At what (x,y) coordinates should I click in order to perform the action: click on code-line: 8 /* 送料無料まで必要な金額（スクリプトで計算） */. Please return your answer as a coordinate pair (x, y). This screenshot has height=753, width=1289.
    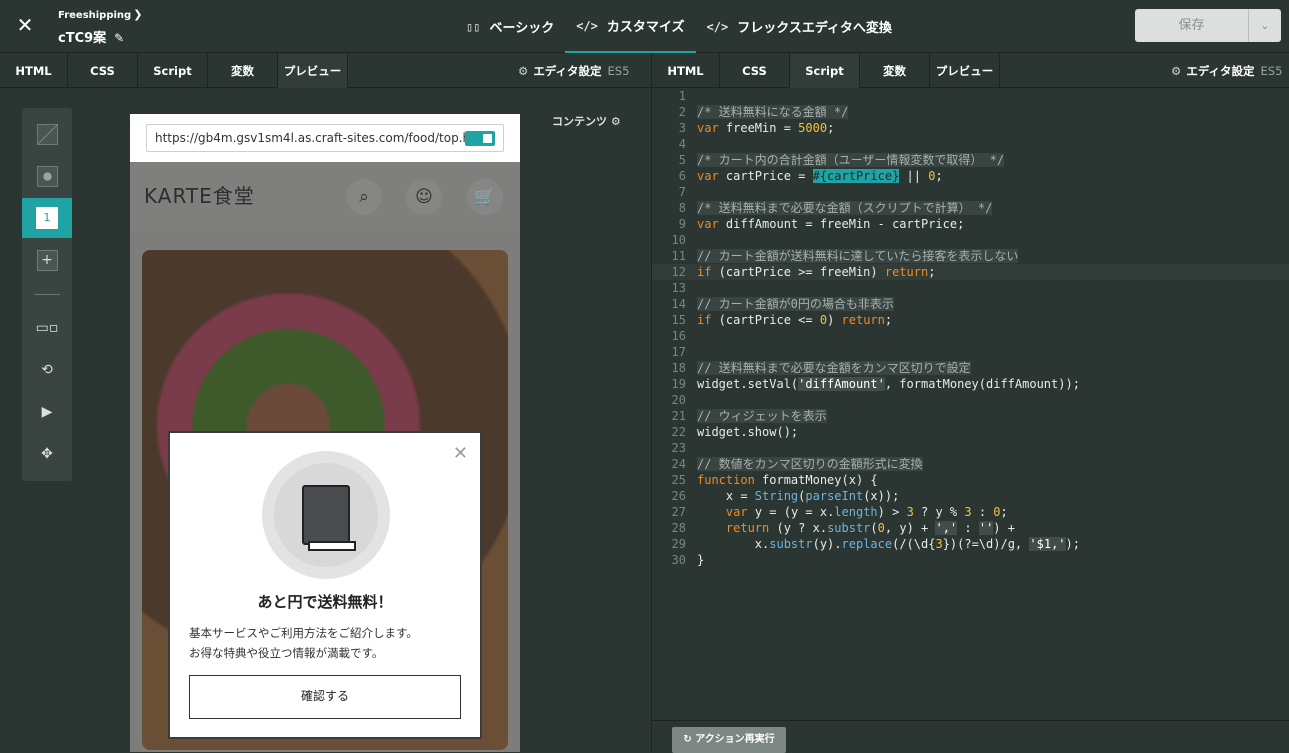
    Looking at the image, I should click on (970, 208).